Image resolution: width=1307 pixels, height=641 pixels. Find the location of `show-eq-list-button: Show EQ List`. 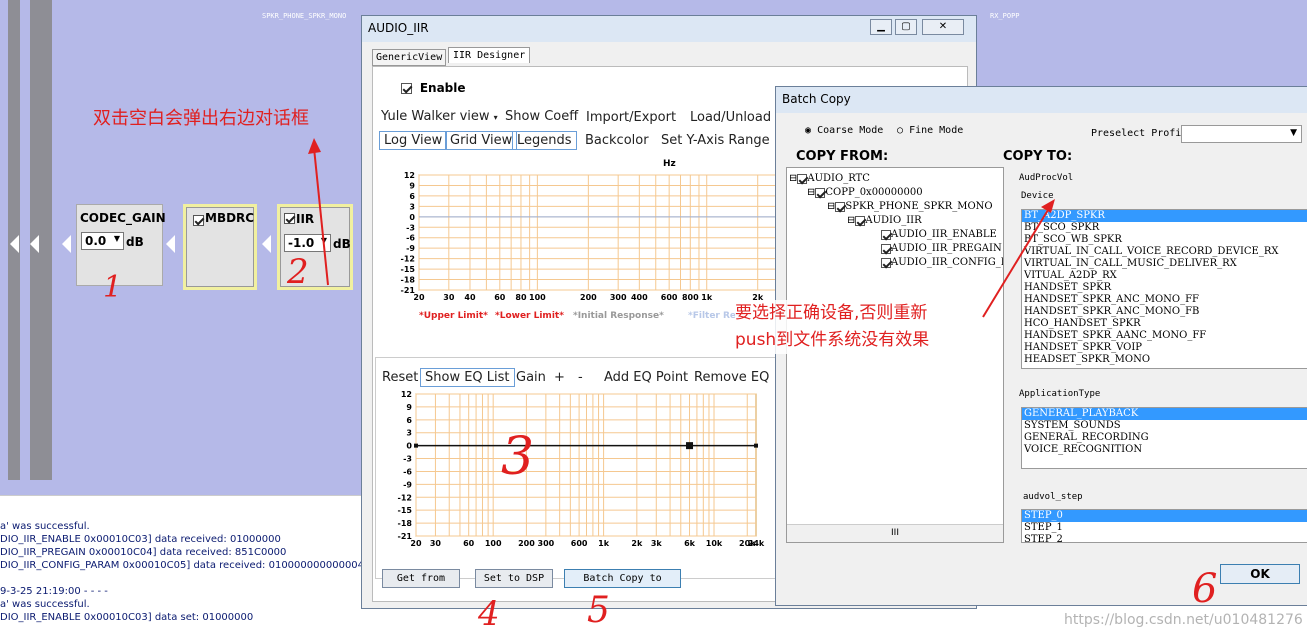

show-eq-list-button: Show EQ List is located at coordinates (467, 377).